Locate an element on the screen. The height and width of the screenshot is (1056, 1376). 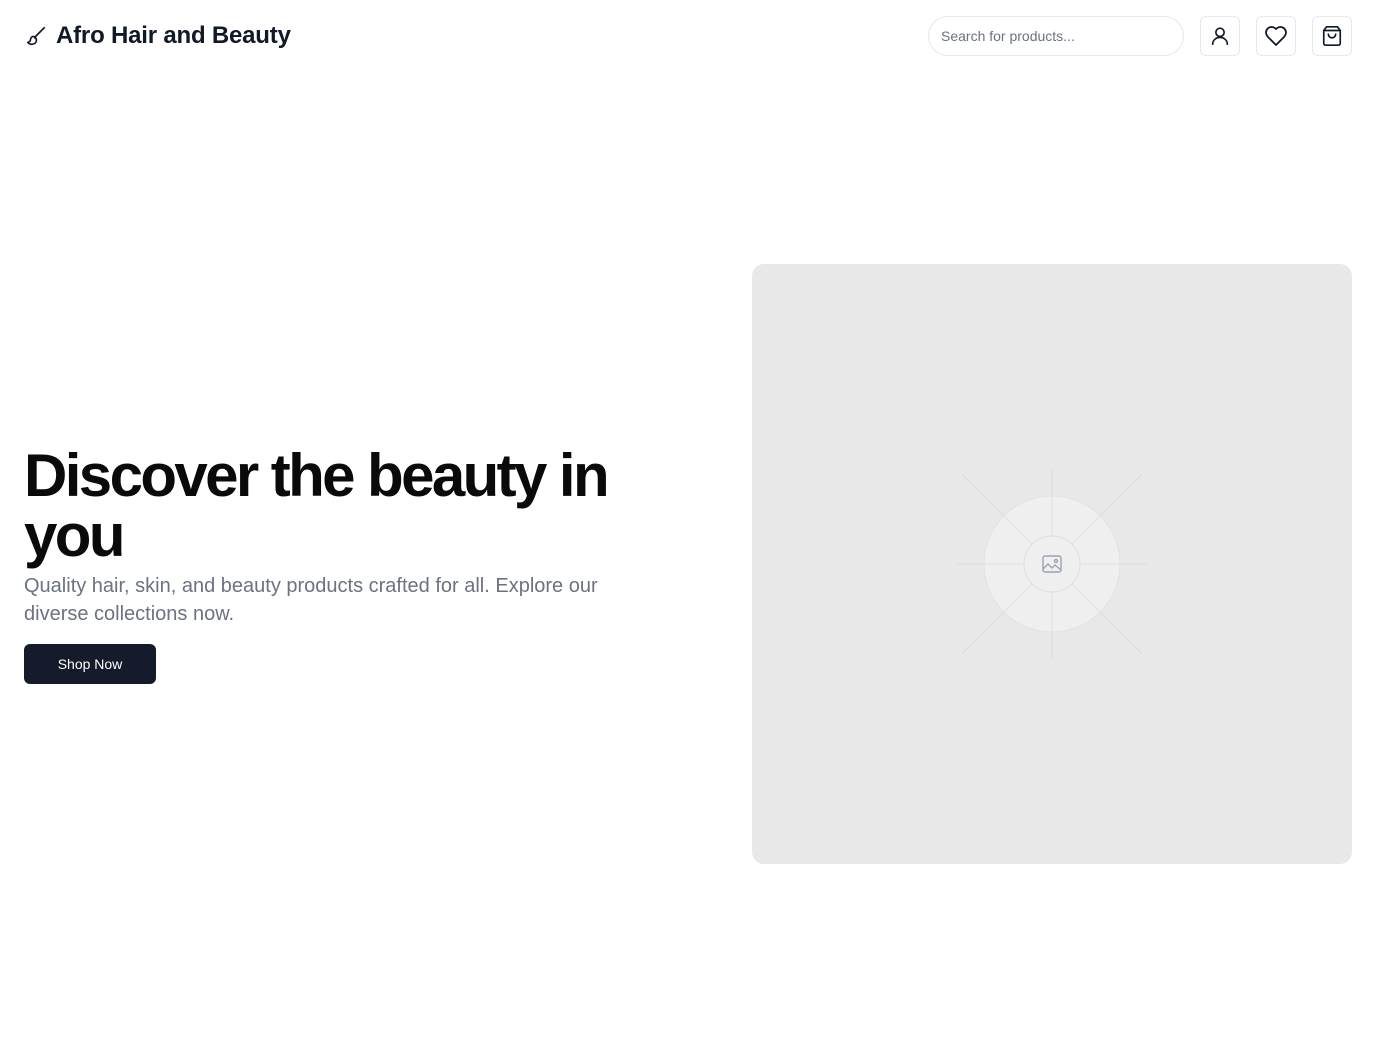
hero-title: Discover the beauty in you is located at coordinates (317, 505).